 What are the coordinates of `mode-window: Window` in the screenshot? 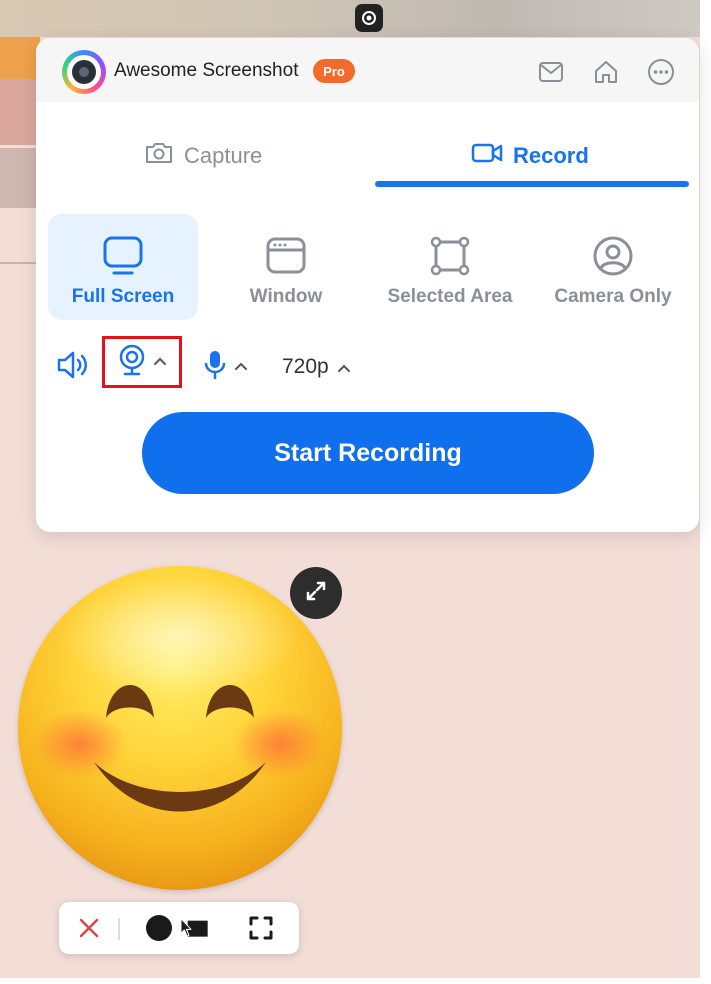 It's located at (286, 267).